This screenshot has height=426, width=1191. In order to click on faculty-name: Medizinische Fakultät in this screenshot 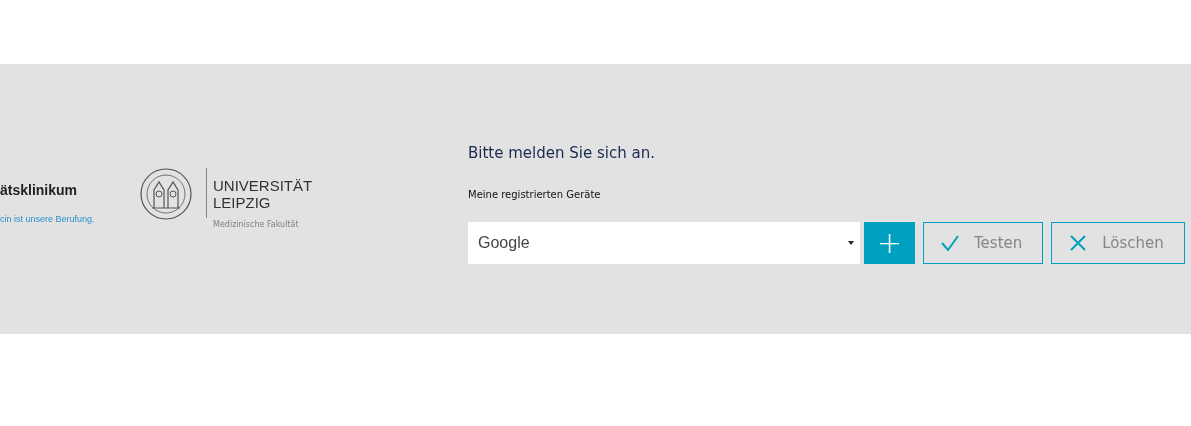, I will do `click(256, 224)`.